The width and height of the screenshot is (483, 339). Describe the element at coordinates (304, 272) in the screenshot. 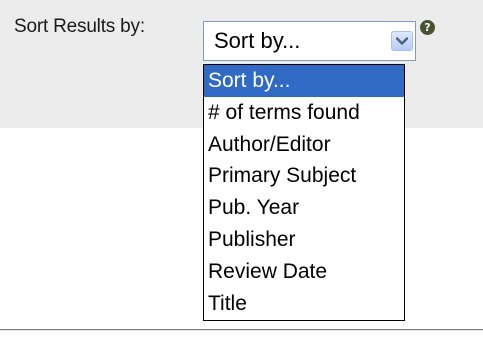

I see `sort-option-review-date: Review Date` at that location.